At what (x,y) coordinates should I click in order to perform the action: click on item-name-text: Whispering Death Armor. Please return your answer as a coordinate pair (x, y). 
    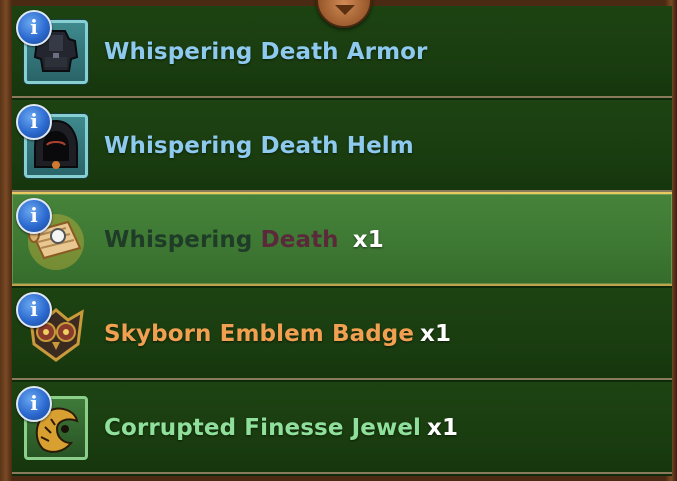
    Looking at the image, I should click on (266, 52).